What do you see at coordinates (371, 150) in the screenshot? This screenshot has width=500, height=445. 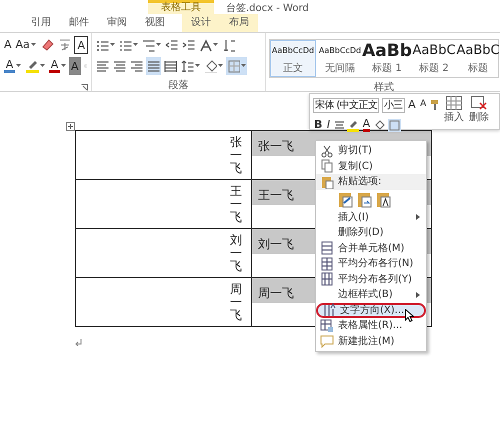 I see `menu-item: 剪切(T)` at bounding box center [371, 150].